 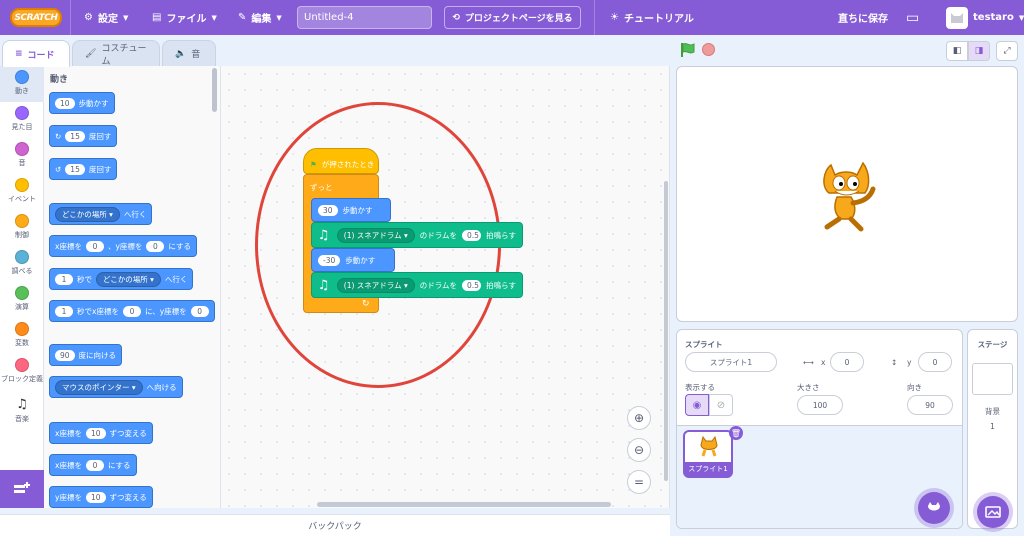 What do you see at coordinates (863, 17) in the screenshot?
I see `save-now-button: 直ちに保存` at bounding box center [863, 17].